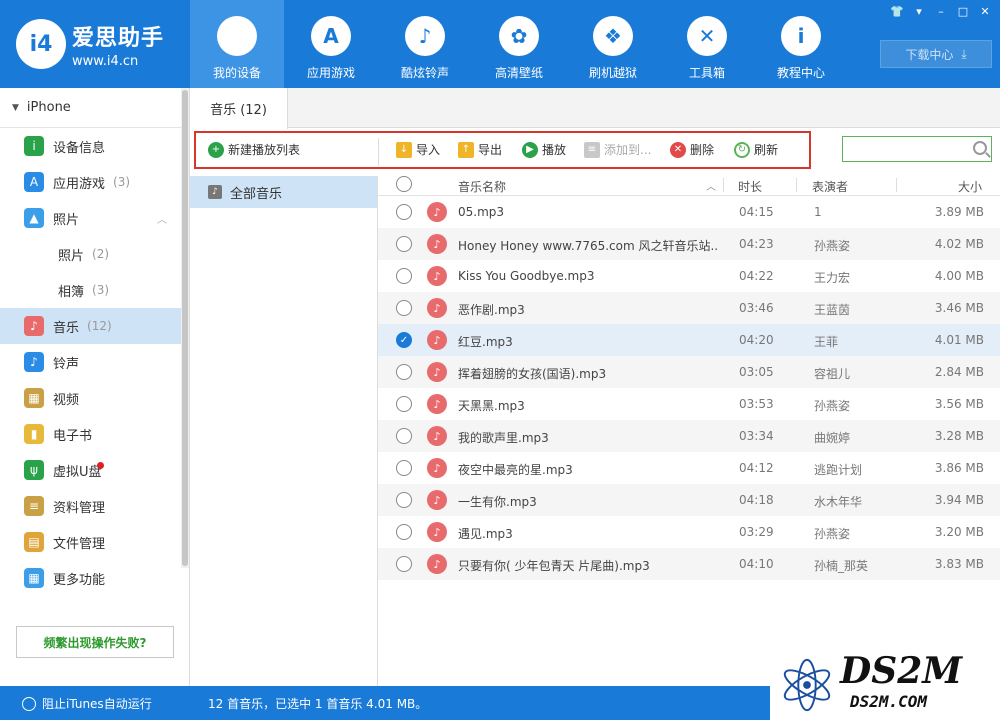 The height and width of the screenshot is (720, 1000). Describe the element at coordinates (970, 186) in the screenshot. I see `column-header-size: 大小` at that location.